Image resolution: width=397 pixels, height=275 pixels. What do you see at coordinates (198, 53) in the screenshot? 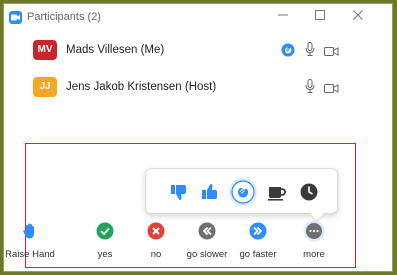
I see `participant-row: MV Mads Villesen (Me)` at bounding box center [198, 53].